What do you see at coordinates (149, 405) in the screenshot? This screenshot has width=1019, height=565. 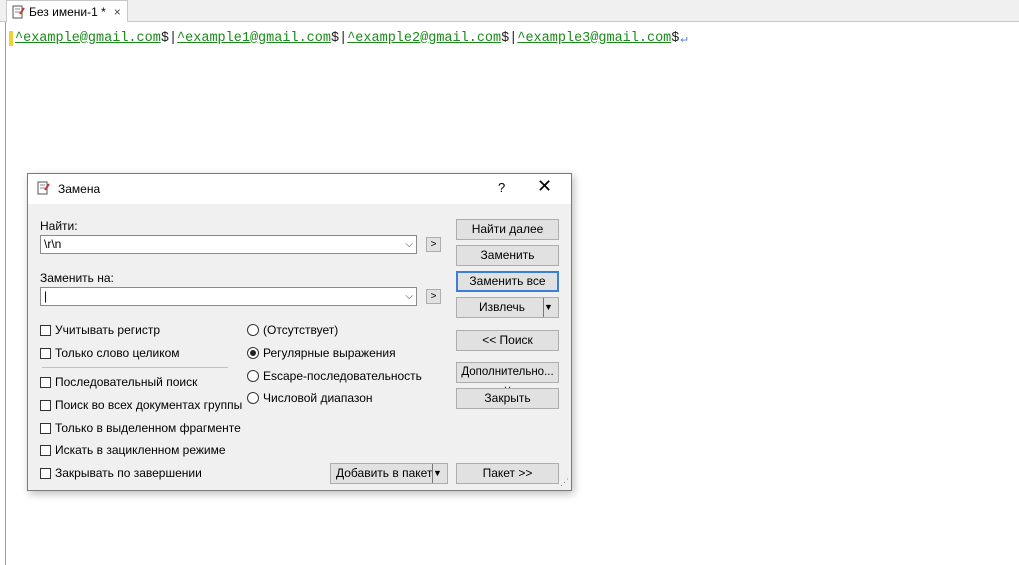 I see `checkbox-label: Поиск во всех документах группы` at bounding box center [149, 405].